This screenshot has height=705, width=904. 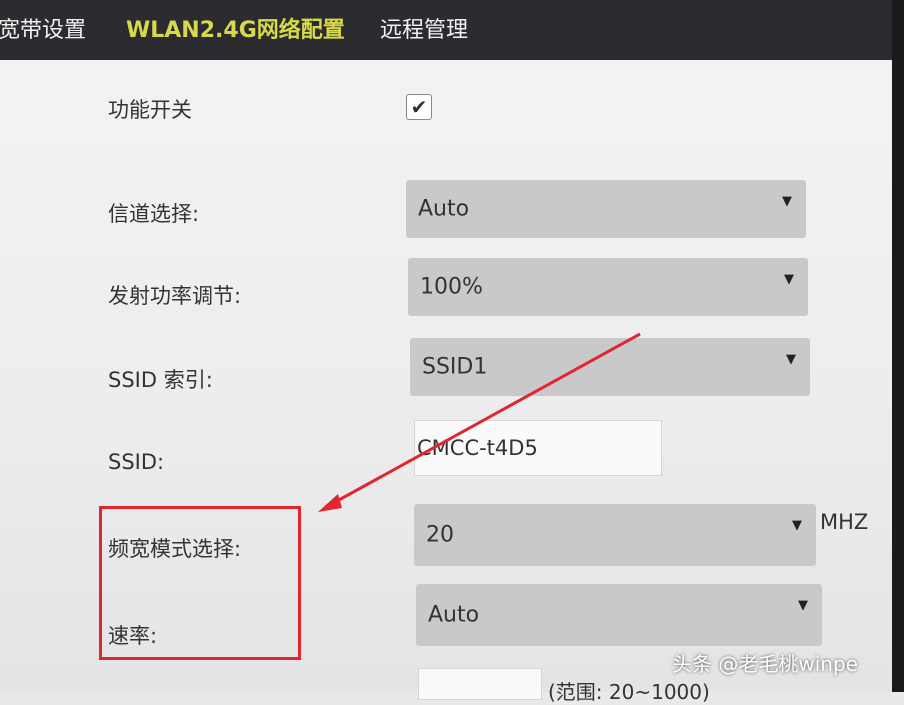 What do you see at coordinates (765, 664) in the screenshot?
I see `watermark: 头条 @老毛桃winpe` at bounding box center [765, 664].